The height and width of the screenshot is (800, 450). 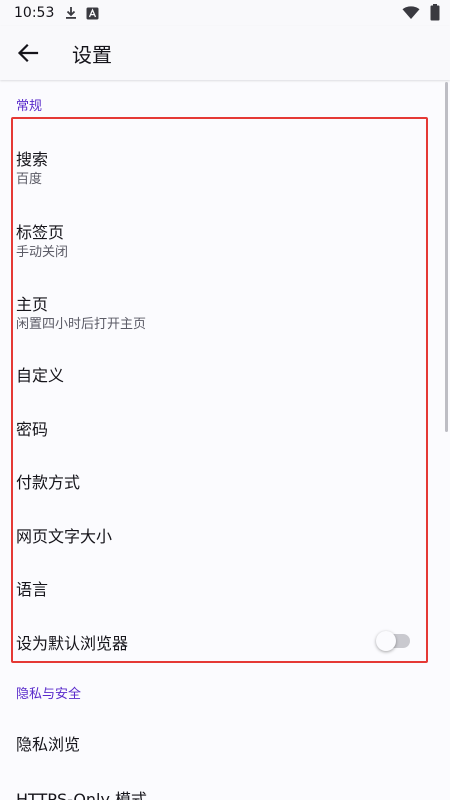 I want to click on status-time: 10:53, so click(x=34, y=13).